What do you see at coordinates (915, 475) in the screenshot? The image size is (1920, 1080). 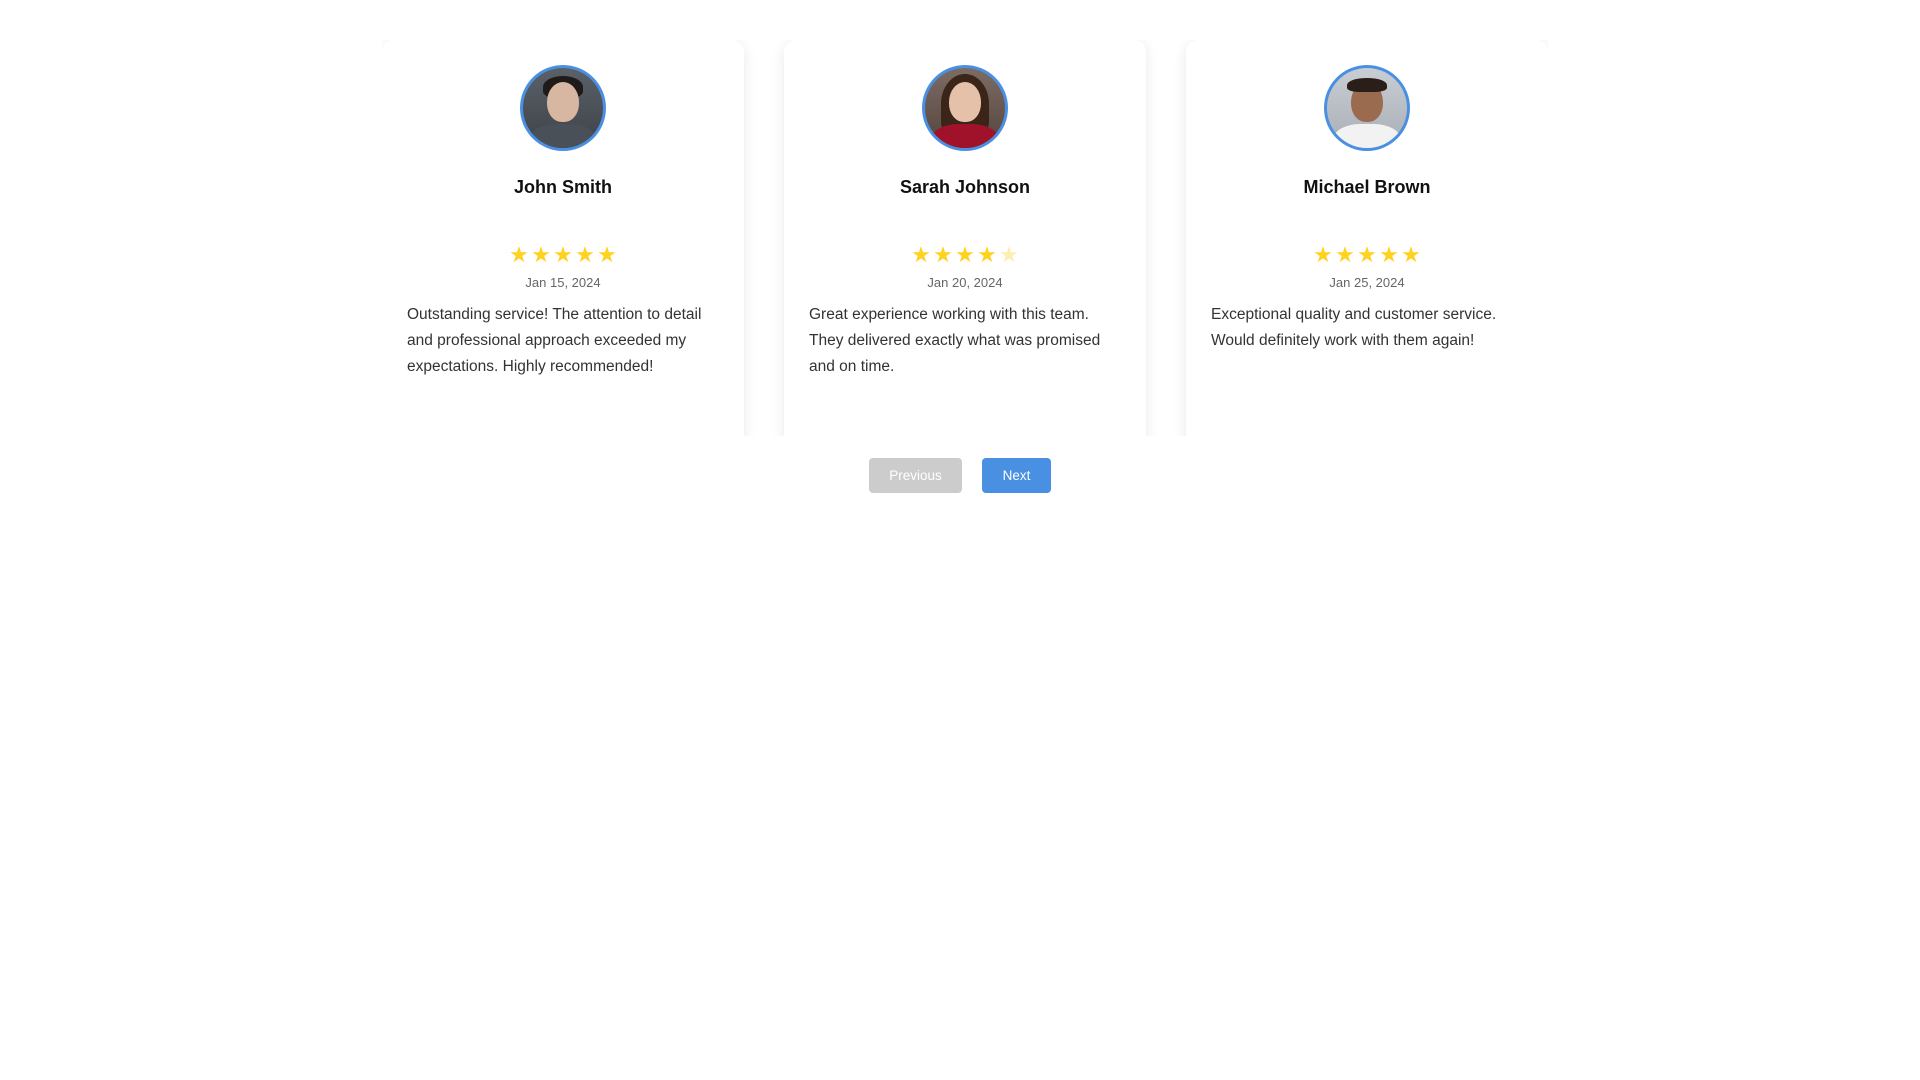 I see `previous-button: Previous` at bounding box center [915, 475].